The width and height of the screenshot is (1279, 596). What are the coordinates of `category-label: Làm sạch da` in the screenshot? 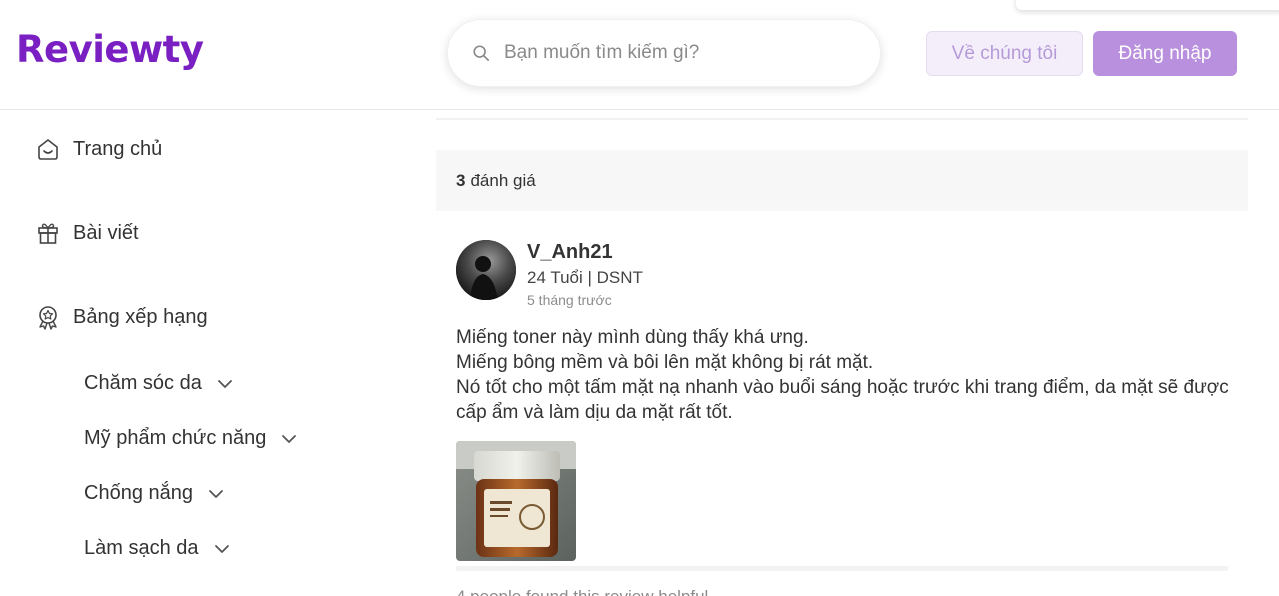 It's located at (141, 548).